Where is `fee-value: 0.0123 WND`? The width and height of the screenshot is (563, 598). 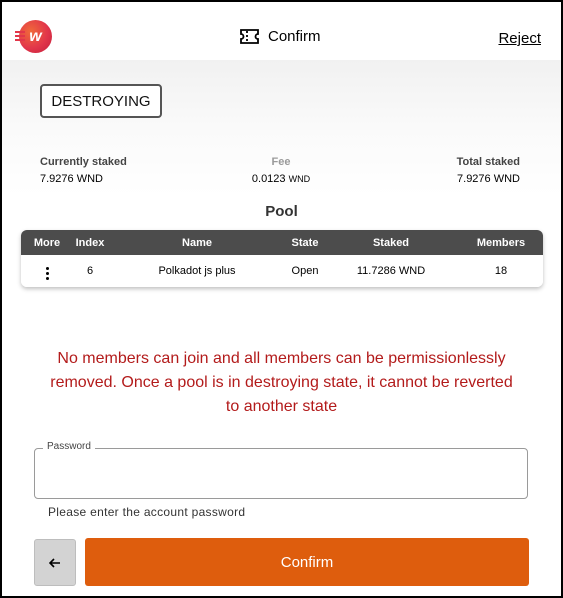 fee-value: 0.0123 WND is located at coordinates (281, 179).